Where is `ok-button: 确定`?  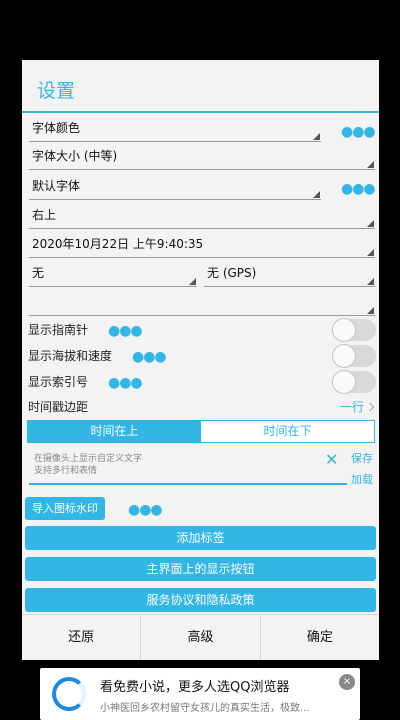 ok-button: 确定 is located at coordinates (319, 637).